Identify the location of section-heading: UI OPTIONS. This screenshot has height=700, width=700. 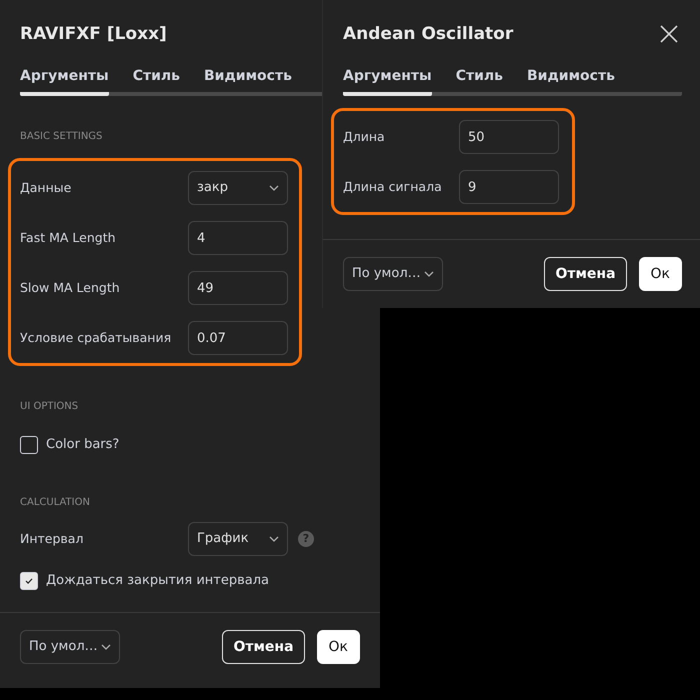
(49, 407).